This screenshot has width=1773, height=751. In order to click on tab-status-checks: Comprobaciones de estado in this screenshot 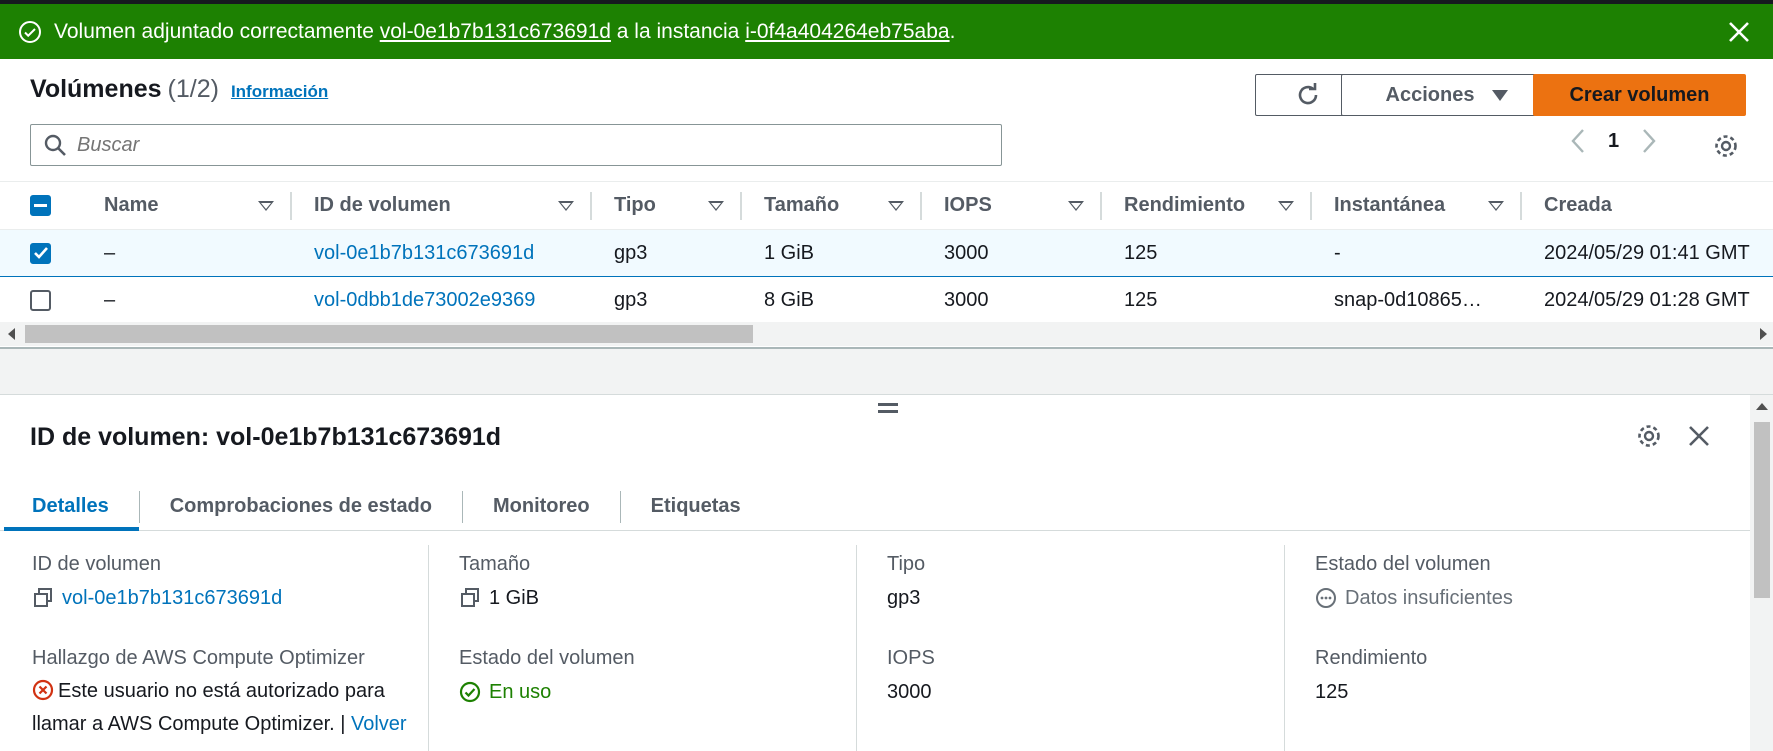, I will do `click(301, 506)`.